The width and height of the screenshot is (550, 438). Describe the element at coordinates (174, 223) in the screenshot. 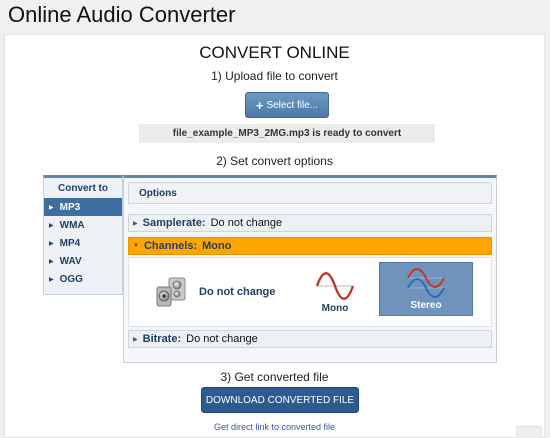

I see `samplerate-label: Samplerate:` at that location.